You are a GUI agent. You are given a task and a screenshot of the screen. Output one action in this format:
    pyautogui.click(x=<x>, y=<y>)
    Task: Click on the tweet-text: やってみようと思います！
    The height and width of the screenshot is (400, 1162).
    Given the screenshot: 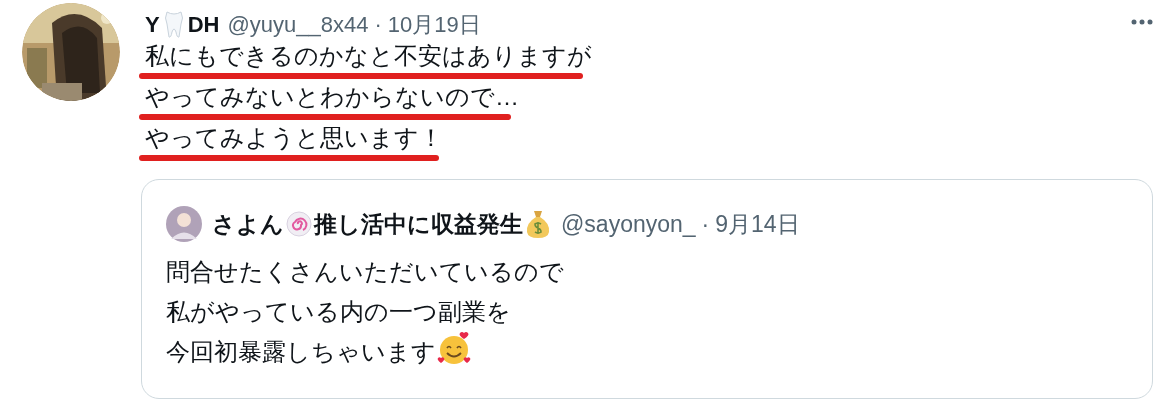 What is the action you would take?
    pyautogui.click(x=294, y=138)
    